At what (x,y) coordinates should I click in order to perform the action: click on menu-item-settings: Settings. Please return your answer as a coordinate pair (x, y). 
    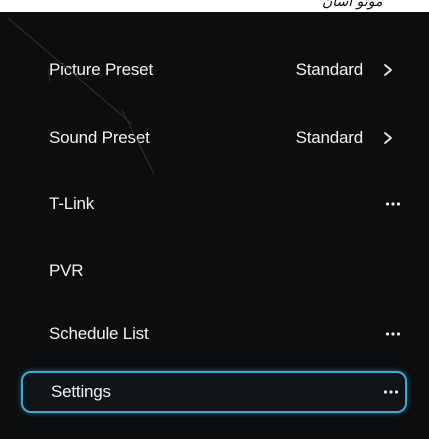
    Looking at the image, I should click on (214, 392).